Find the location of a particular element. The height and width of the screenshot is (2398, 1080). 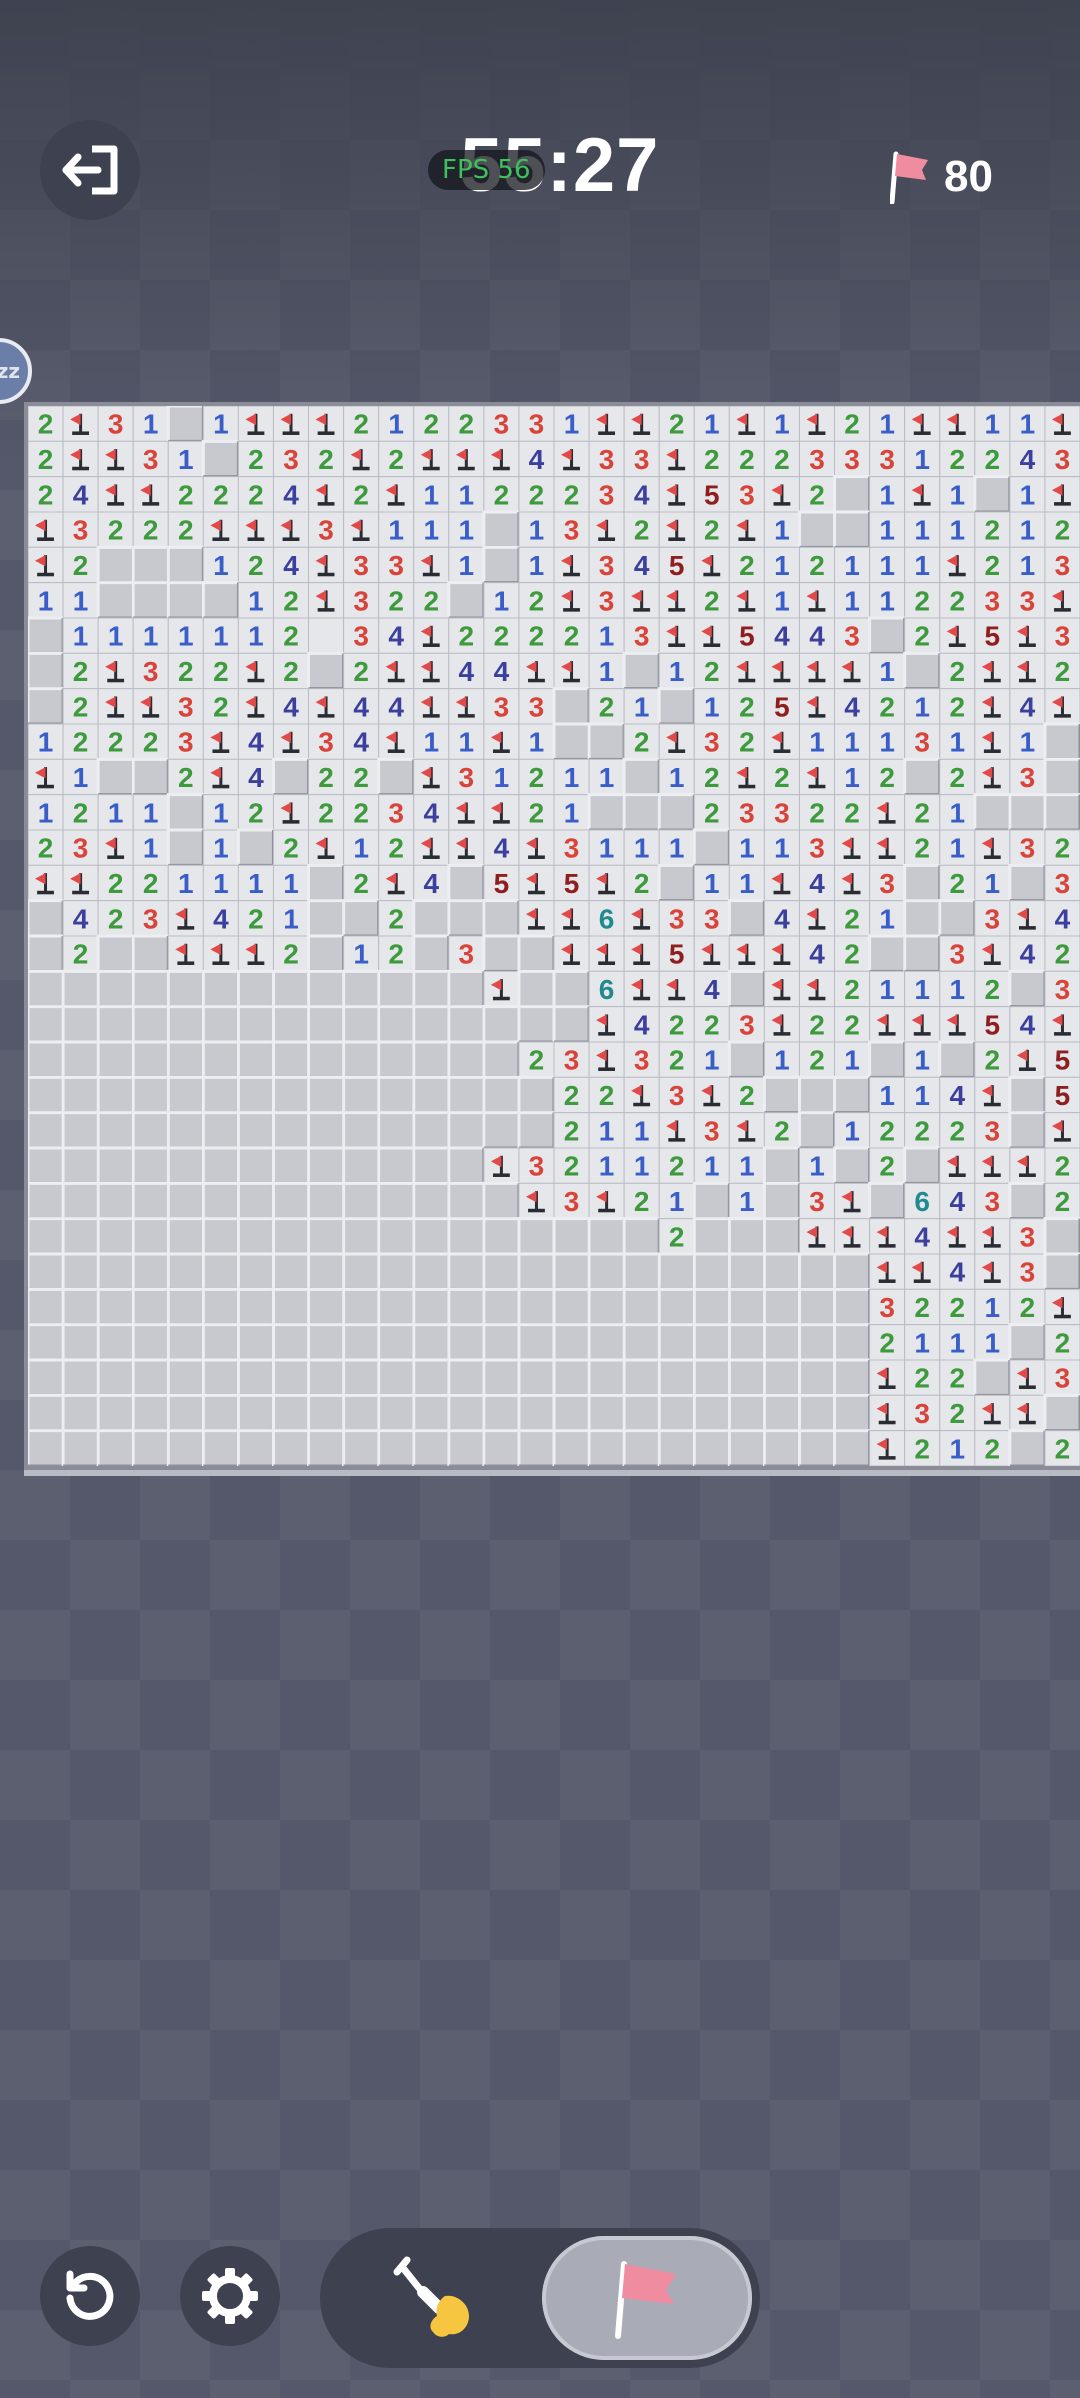

number-cell: 5 is located at coordinates (781, 706).